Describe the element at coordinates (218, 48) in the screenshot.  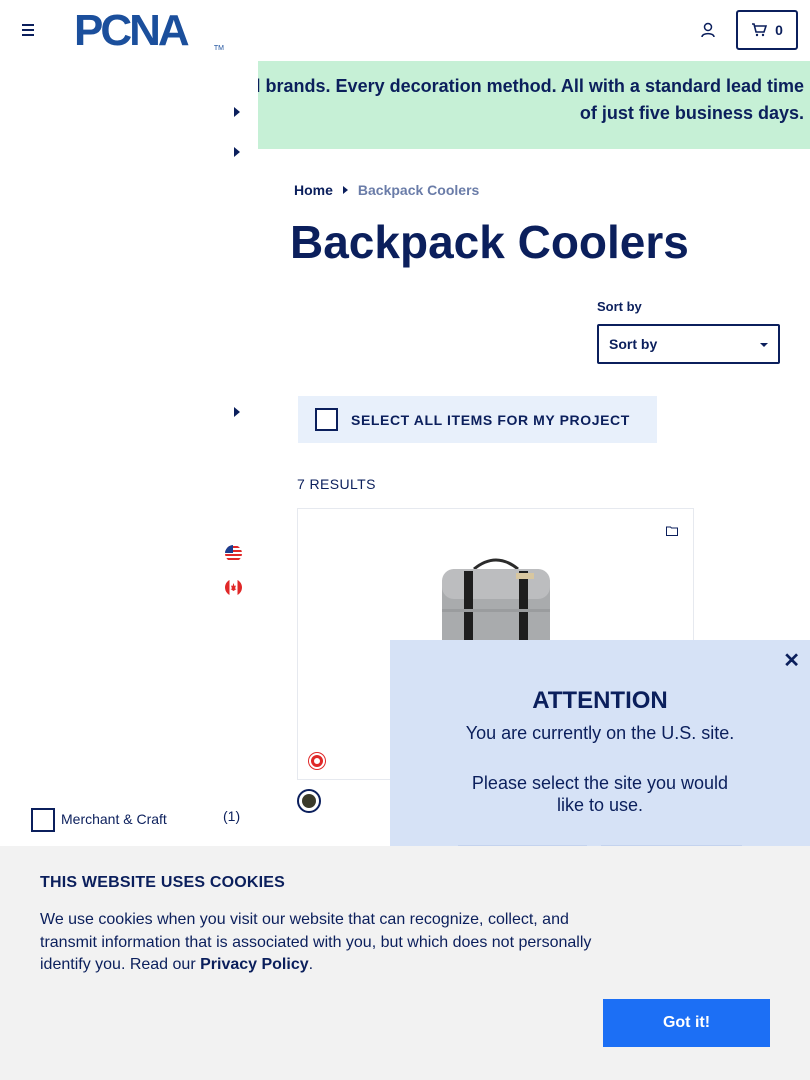
I see `logo-tm: TM` at that location.